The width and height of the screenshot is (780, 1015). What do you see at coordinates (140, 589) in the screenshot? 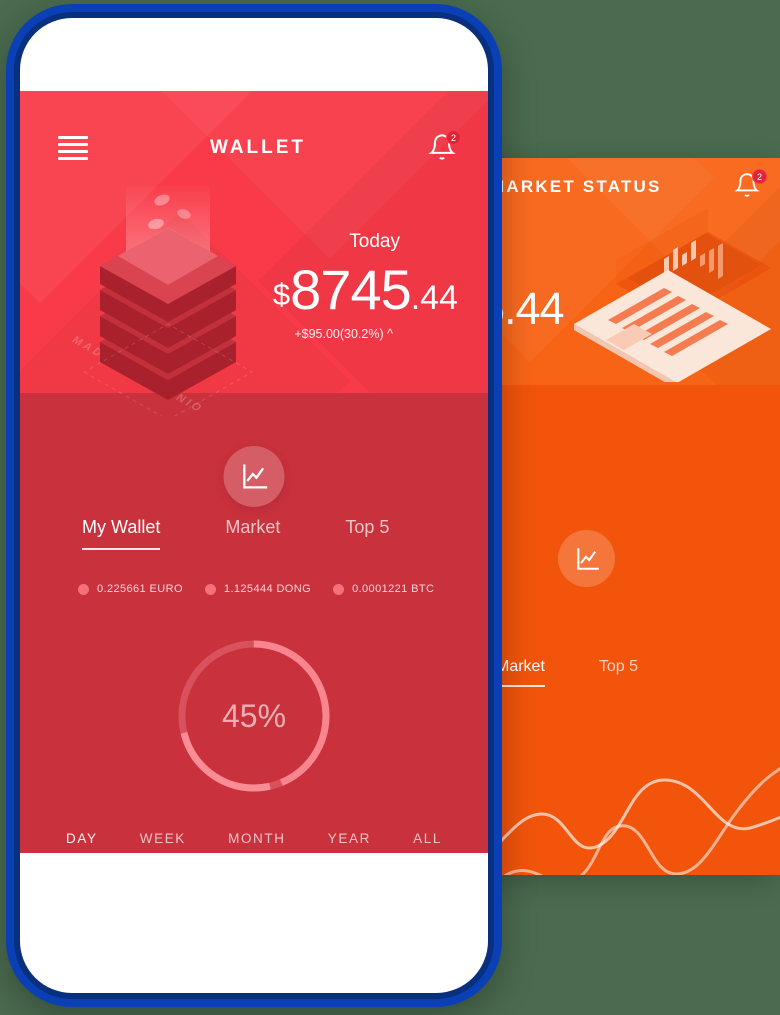
I see `coin-amount-euro: 0.225661 EURO` at bounding box center [140, 589].